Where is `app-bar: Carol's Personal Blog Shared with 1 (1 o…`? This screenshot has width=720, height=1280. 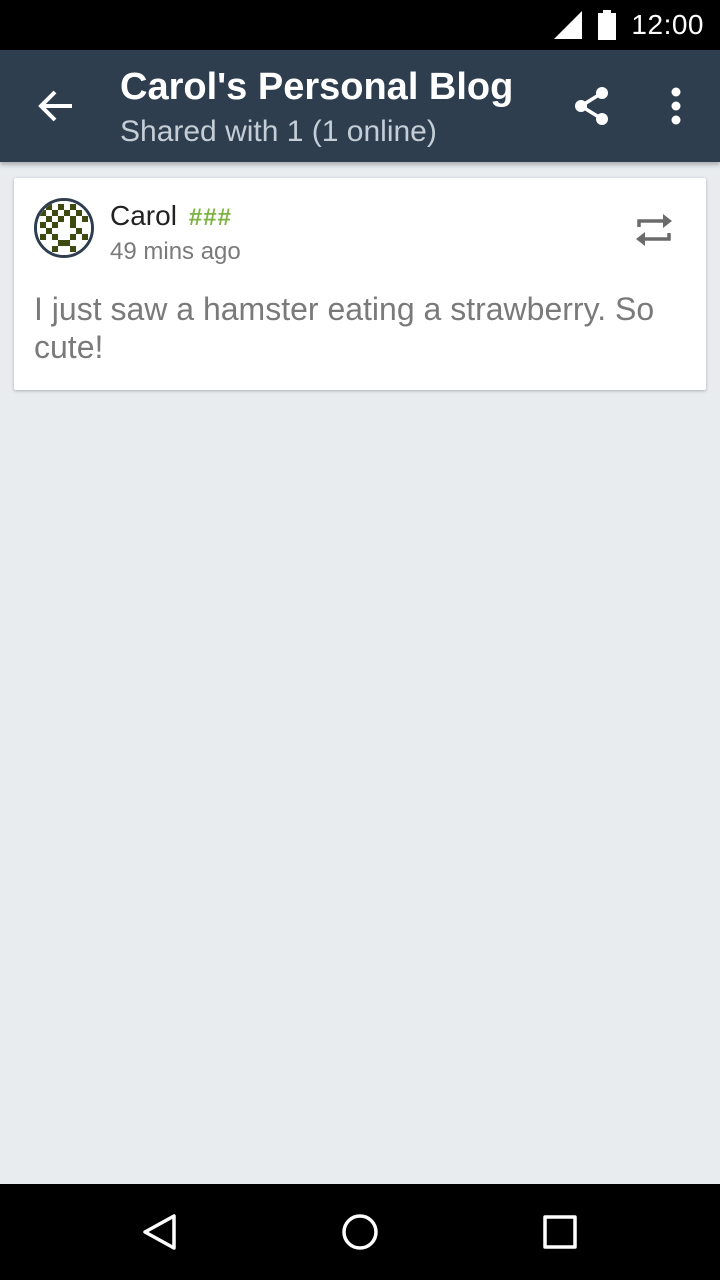 app-bar: Carol's Personal Blog Shared with 1 (1 o… is located at coordinates (360, 106).